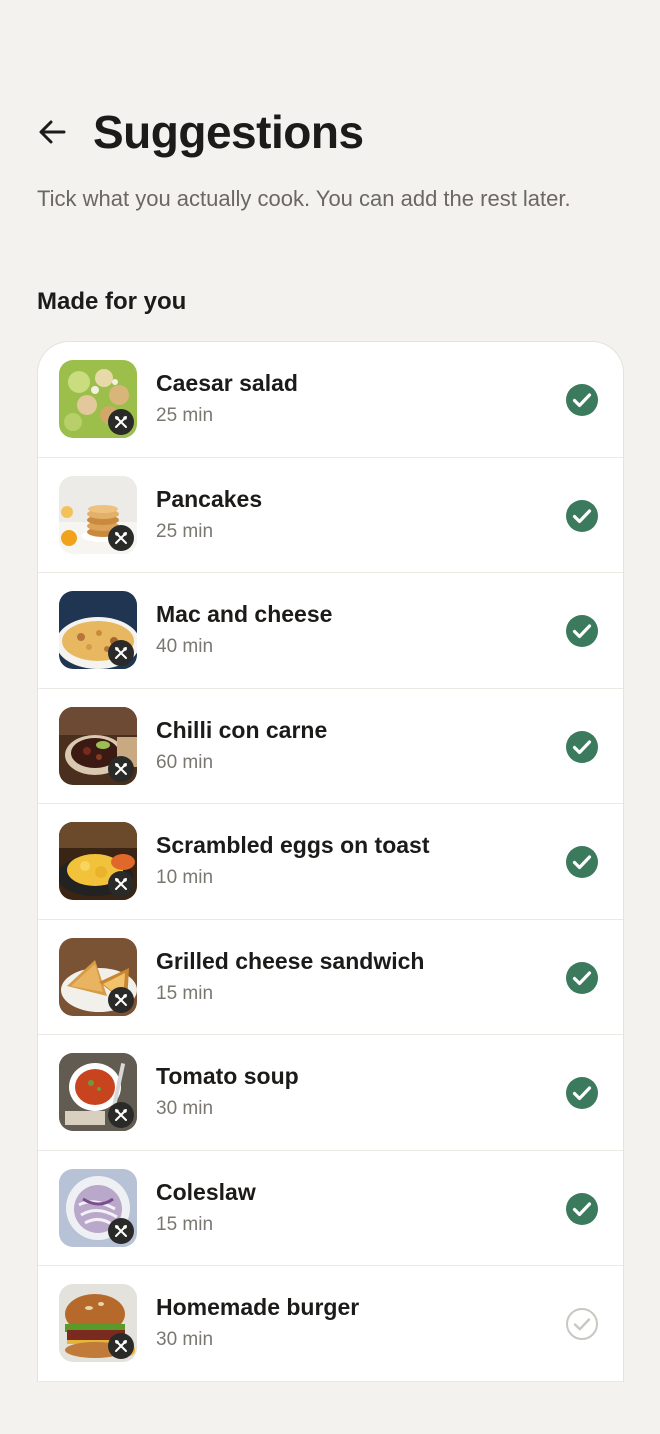 The width and height of the screenshot is (660, 1434). I want to click on recipe-text: Caesar salad 25 min, so click(227, 398).